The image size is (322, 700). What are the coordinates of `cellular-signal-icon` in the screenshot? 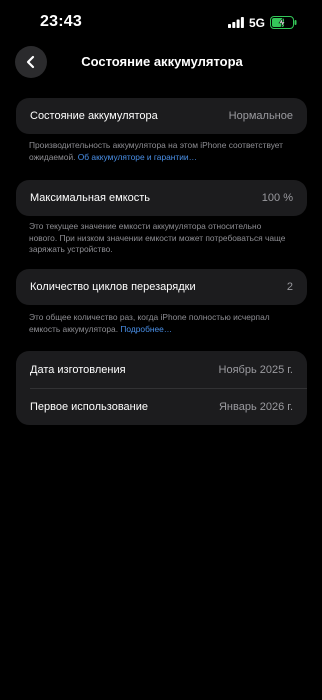 It's located at (236, 22).